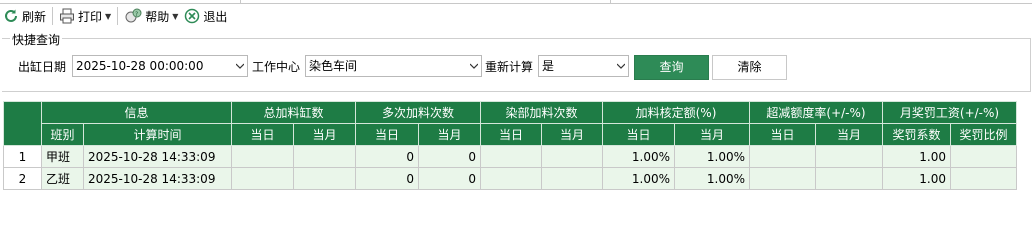  What do you see at coordinates (192, 16) in the screenshot?
I see `close-circle-icon` at bounding box center [192, 16].